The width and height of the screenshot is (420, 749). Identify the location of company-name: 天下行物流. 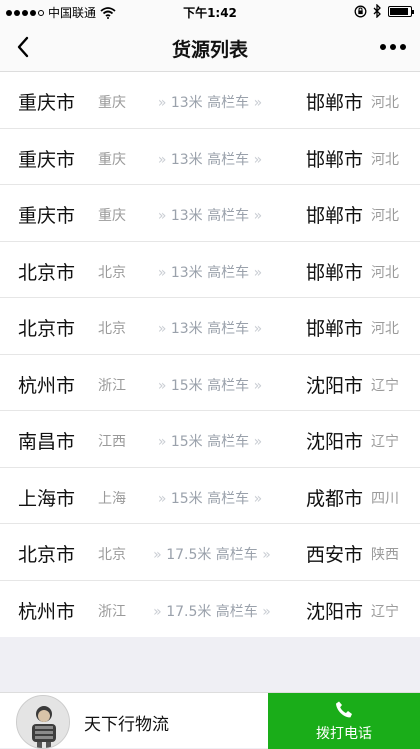
(126, 725).